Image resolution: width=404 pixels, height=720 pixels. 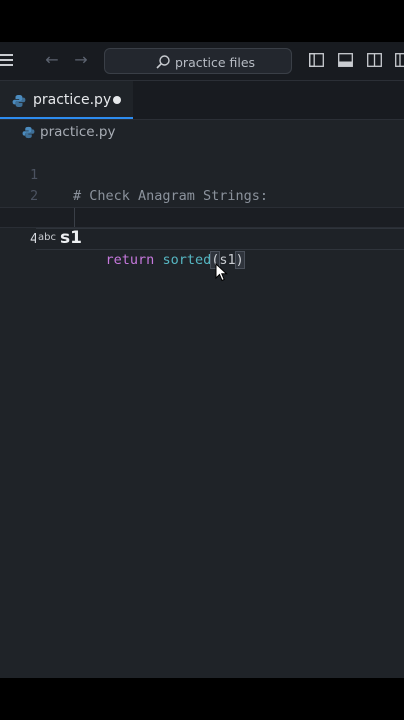 I want to click on toggle-right-panel-icon, so click(x=374, y=60).